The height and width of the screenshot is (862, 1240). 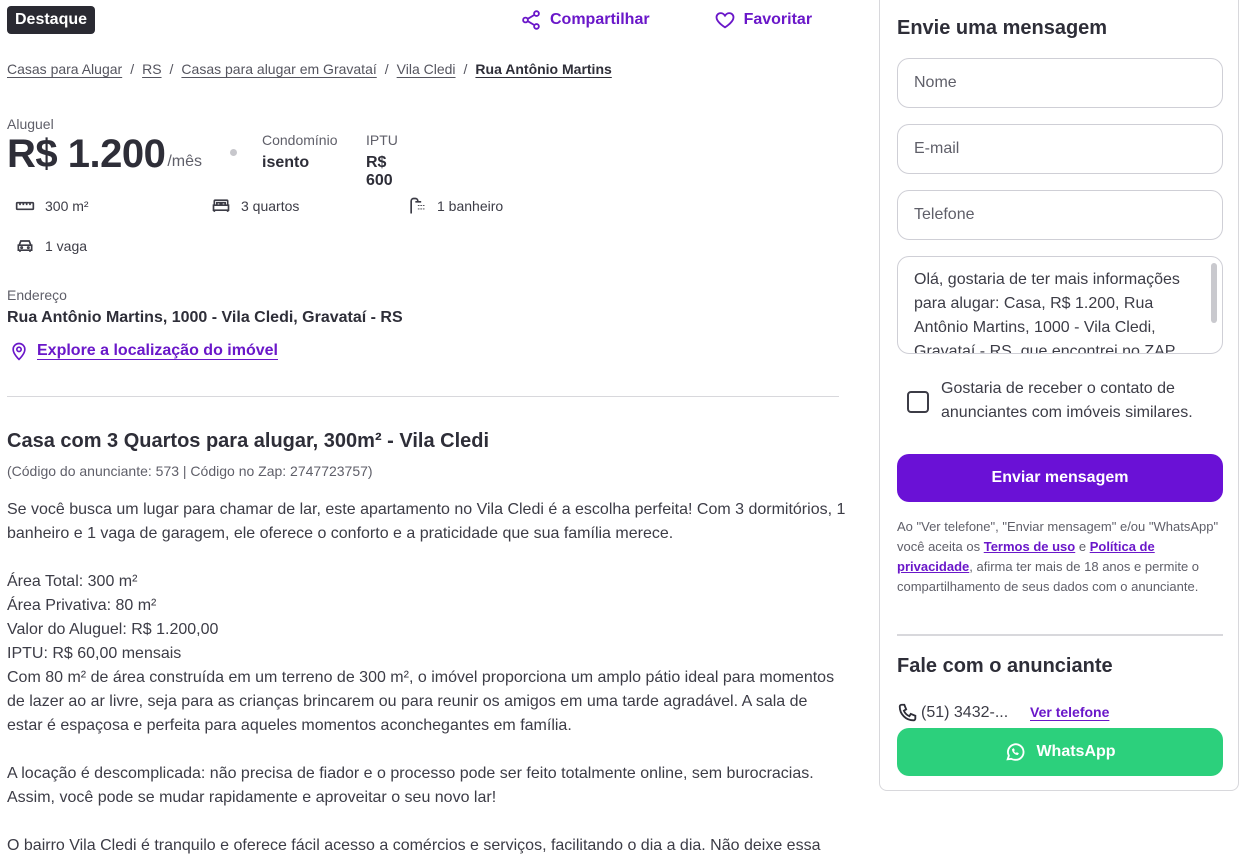 What do you see at coordinates (25, 206) in the screenshot?
I see `ruler-icon` at bounding box center [25, 206].